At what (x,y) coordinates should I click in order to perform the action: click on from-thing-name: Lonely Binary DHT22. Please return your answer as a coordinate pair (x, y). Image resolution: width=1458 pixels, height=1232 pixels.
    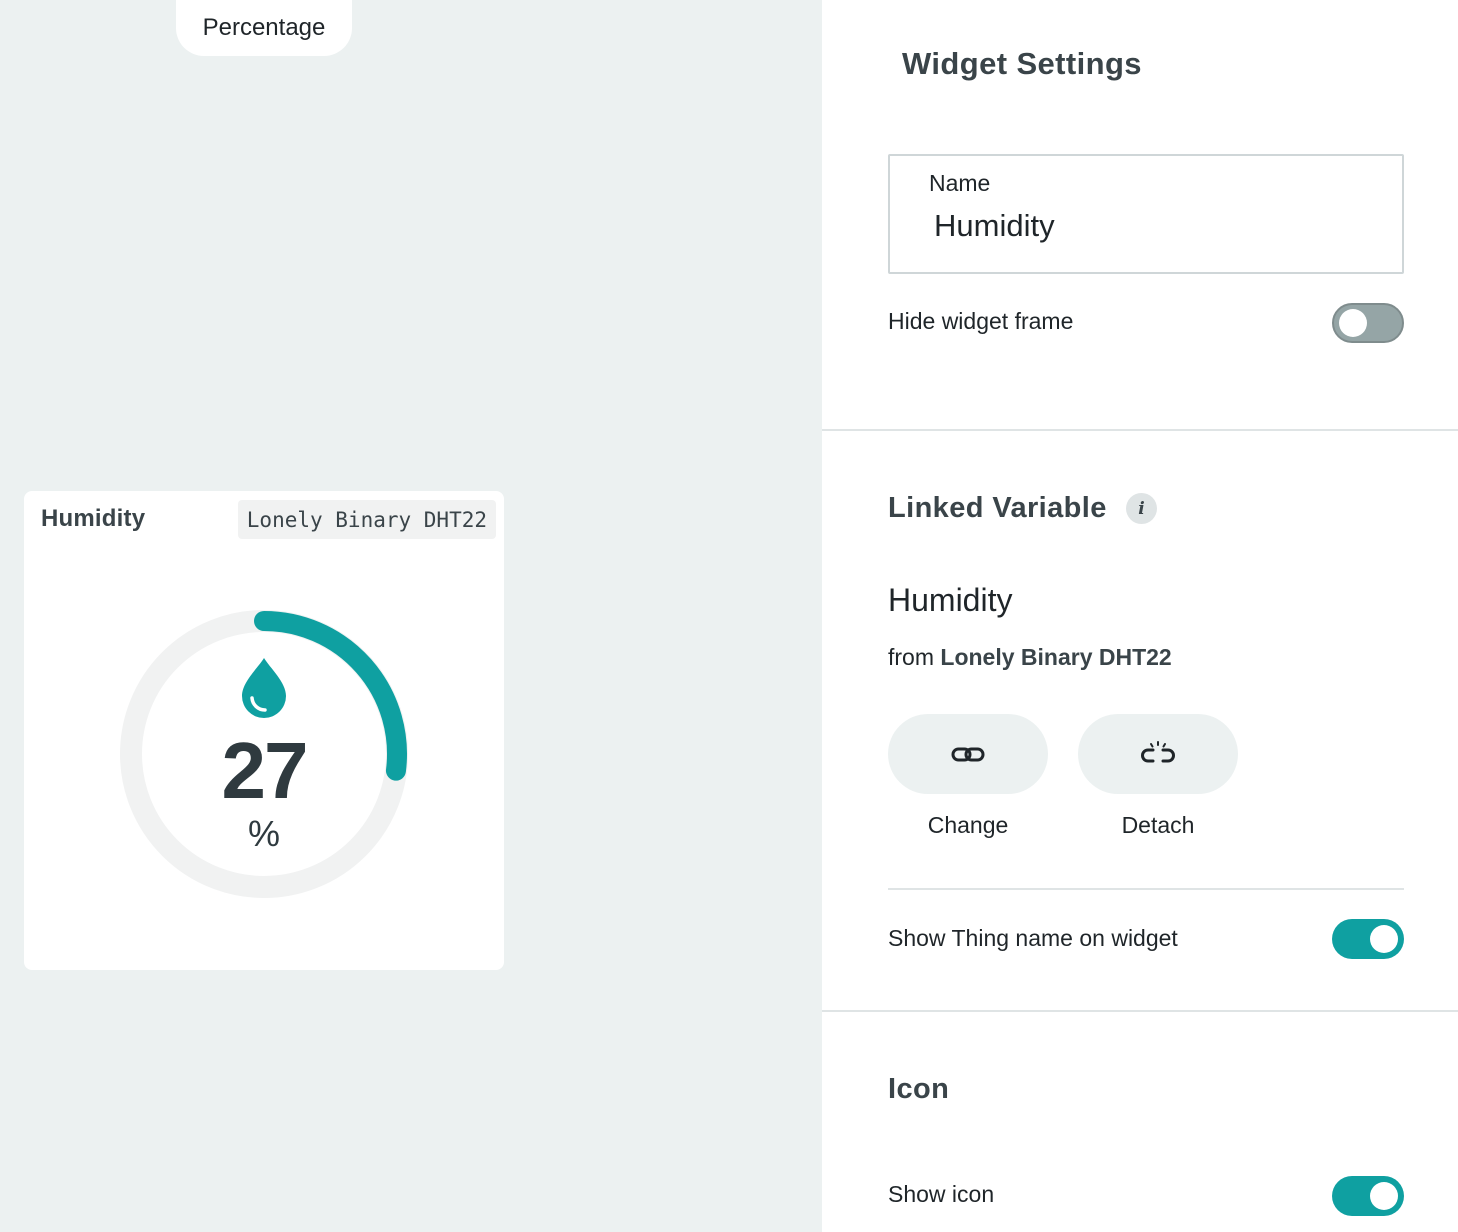
    Looking at the image, I should click on (1056, 657).